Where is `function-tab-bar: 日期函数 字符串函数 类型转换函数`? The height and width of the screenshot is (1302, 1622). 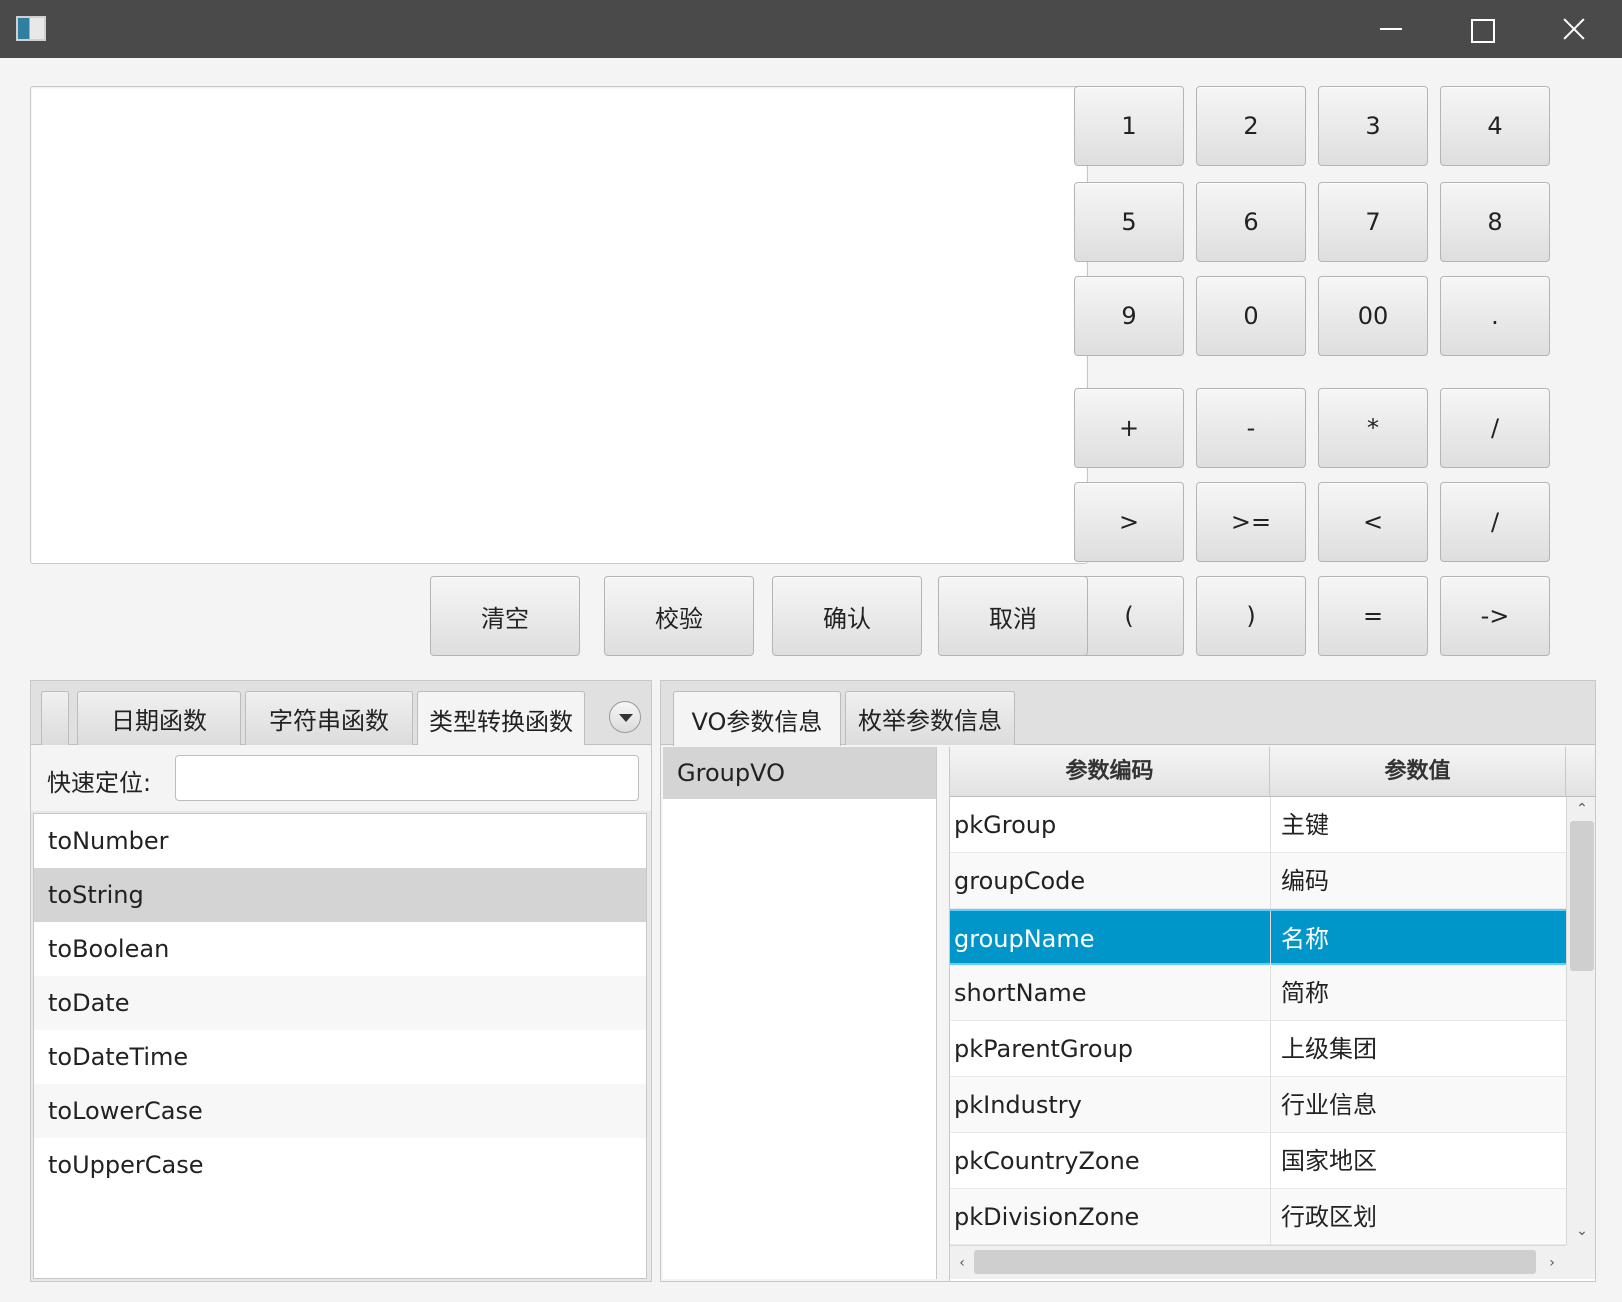
function-tab-bar: 日期函数 字符串函数 类型转换函数 is located at coordinates (341, 713).